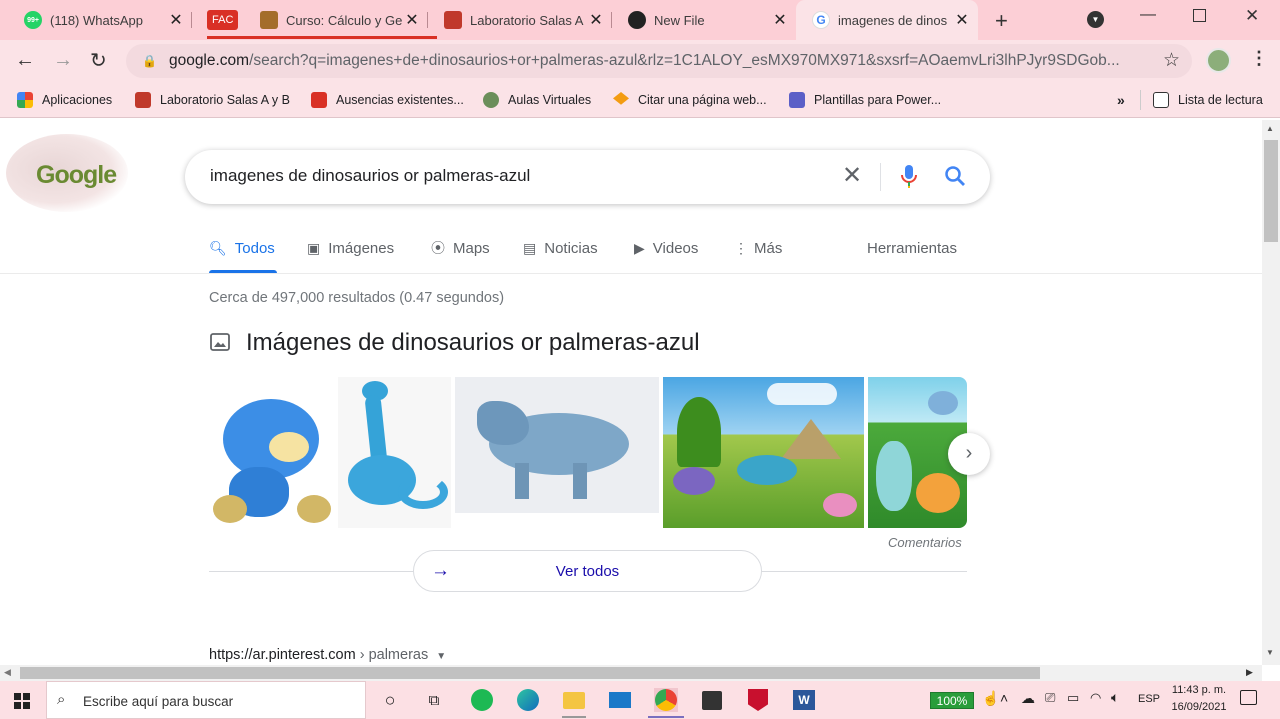 This screenshot has width=1280, height=719. What do you see at coordinates (212, 100) in the screenshot?
I see `bookmark-laboratorio: Laboratorio Salas A y B` at bounding box center [212, 100].